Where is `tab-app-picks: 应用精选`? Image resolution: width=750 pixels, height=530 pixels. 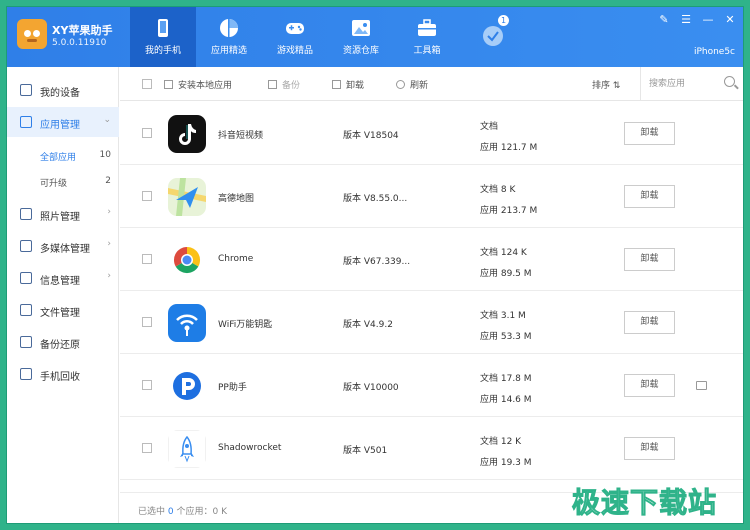 tab-app-picks: 应用精选 is located at coordinates (229, 37).